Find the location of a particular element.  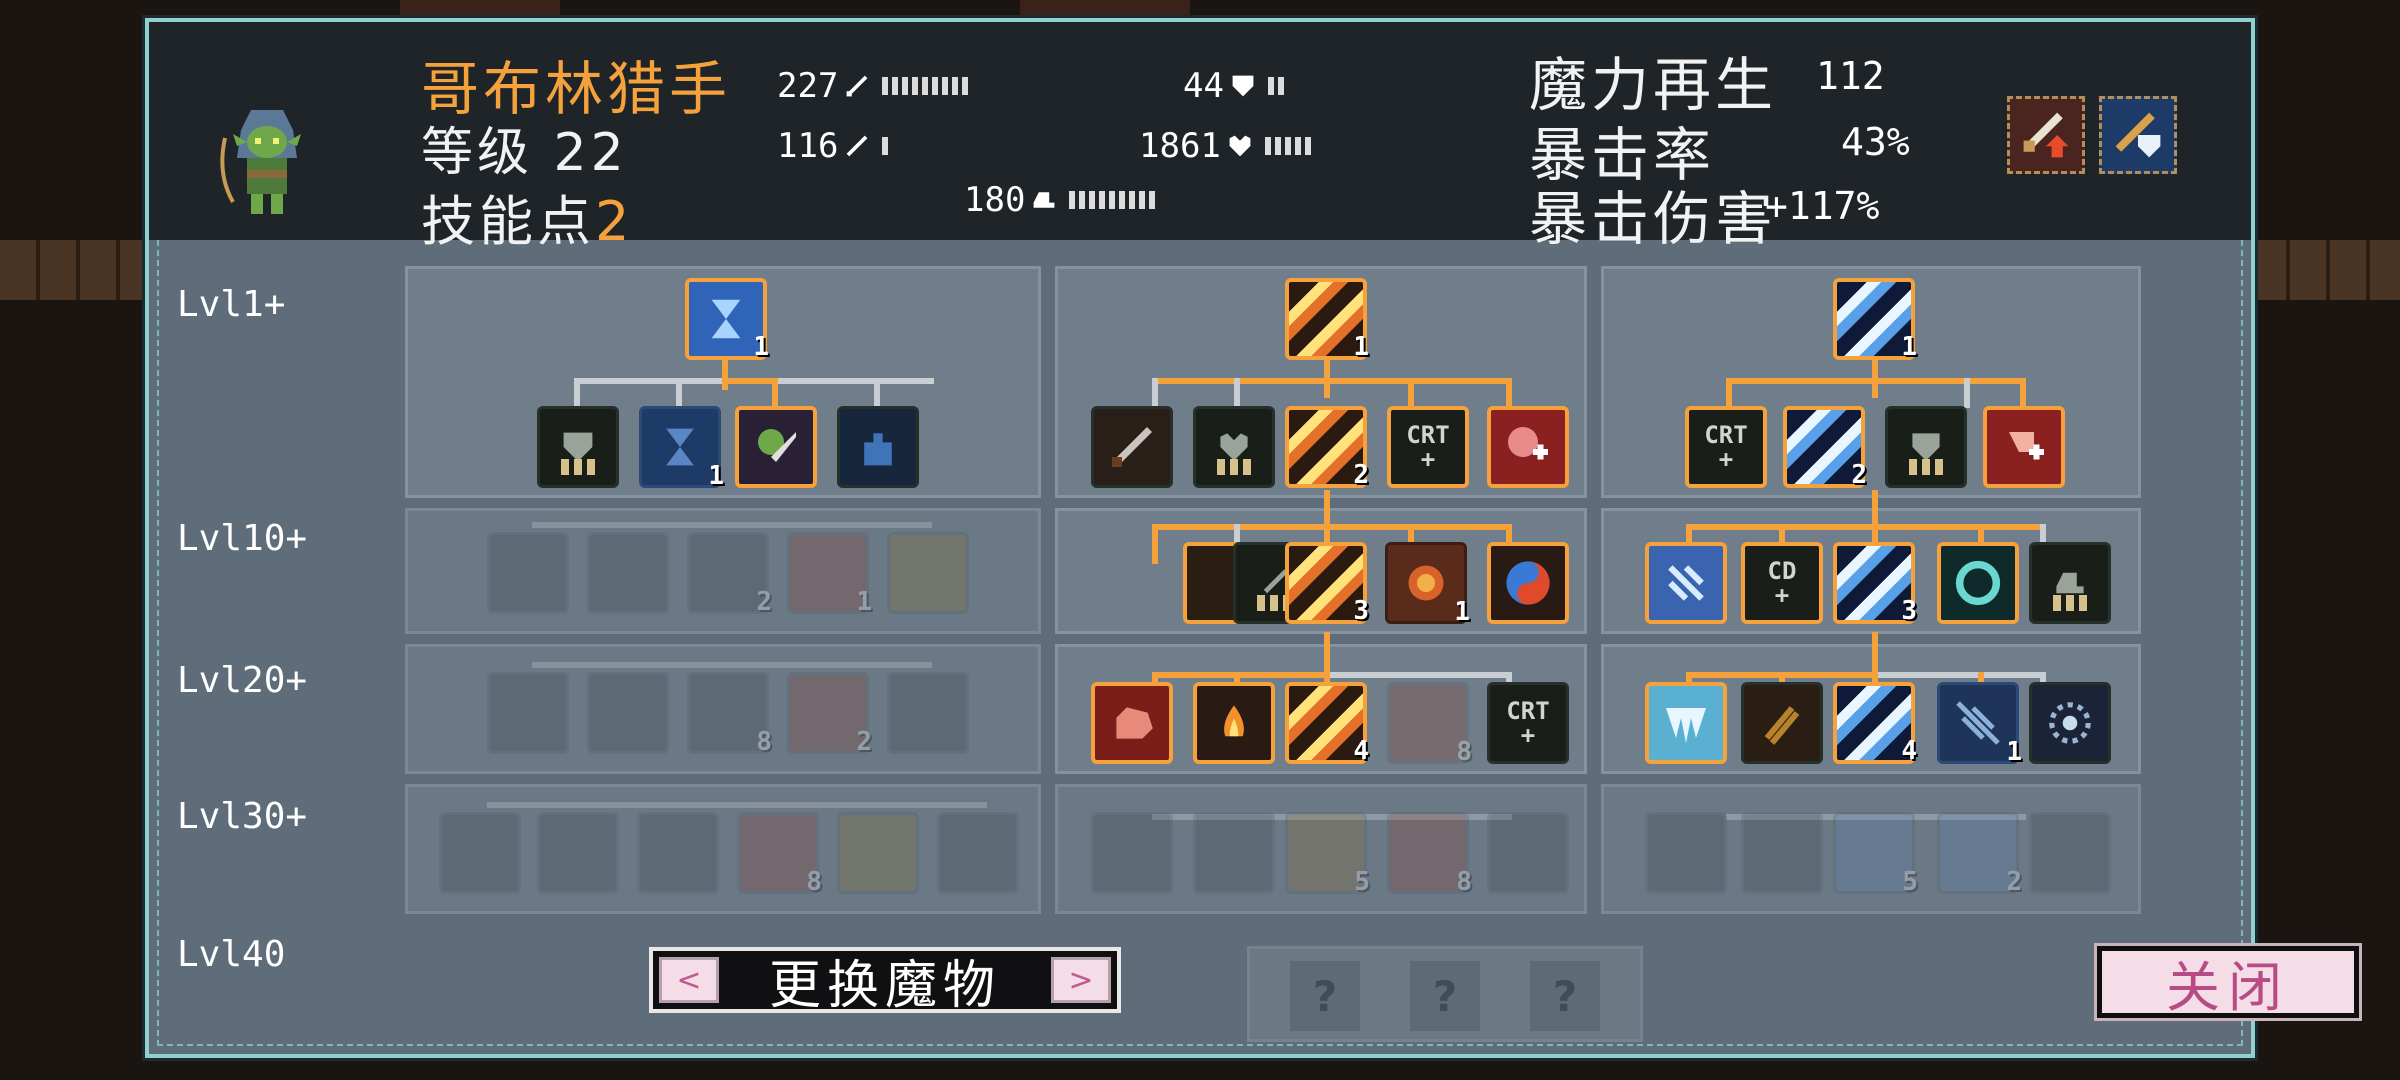

tier-label-lvl40: Lvl40 is located at coordinates (231, 954).